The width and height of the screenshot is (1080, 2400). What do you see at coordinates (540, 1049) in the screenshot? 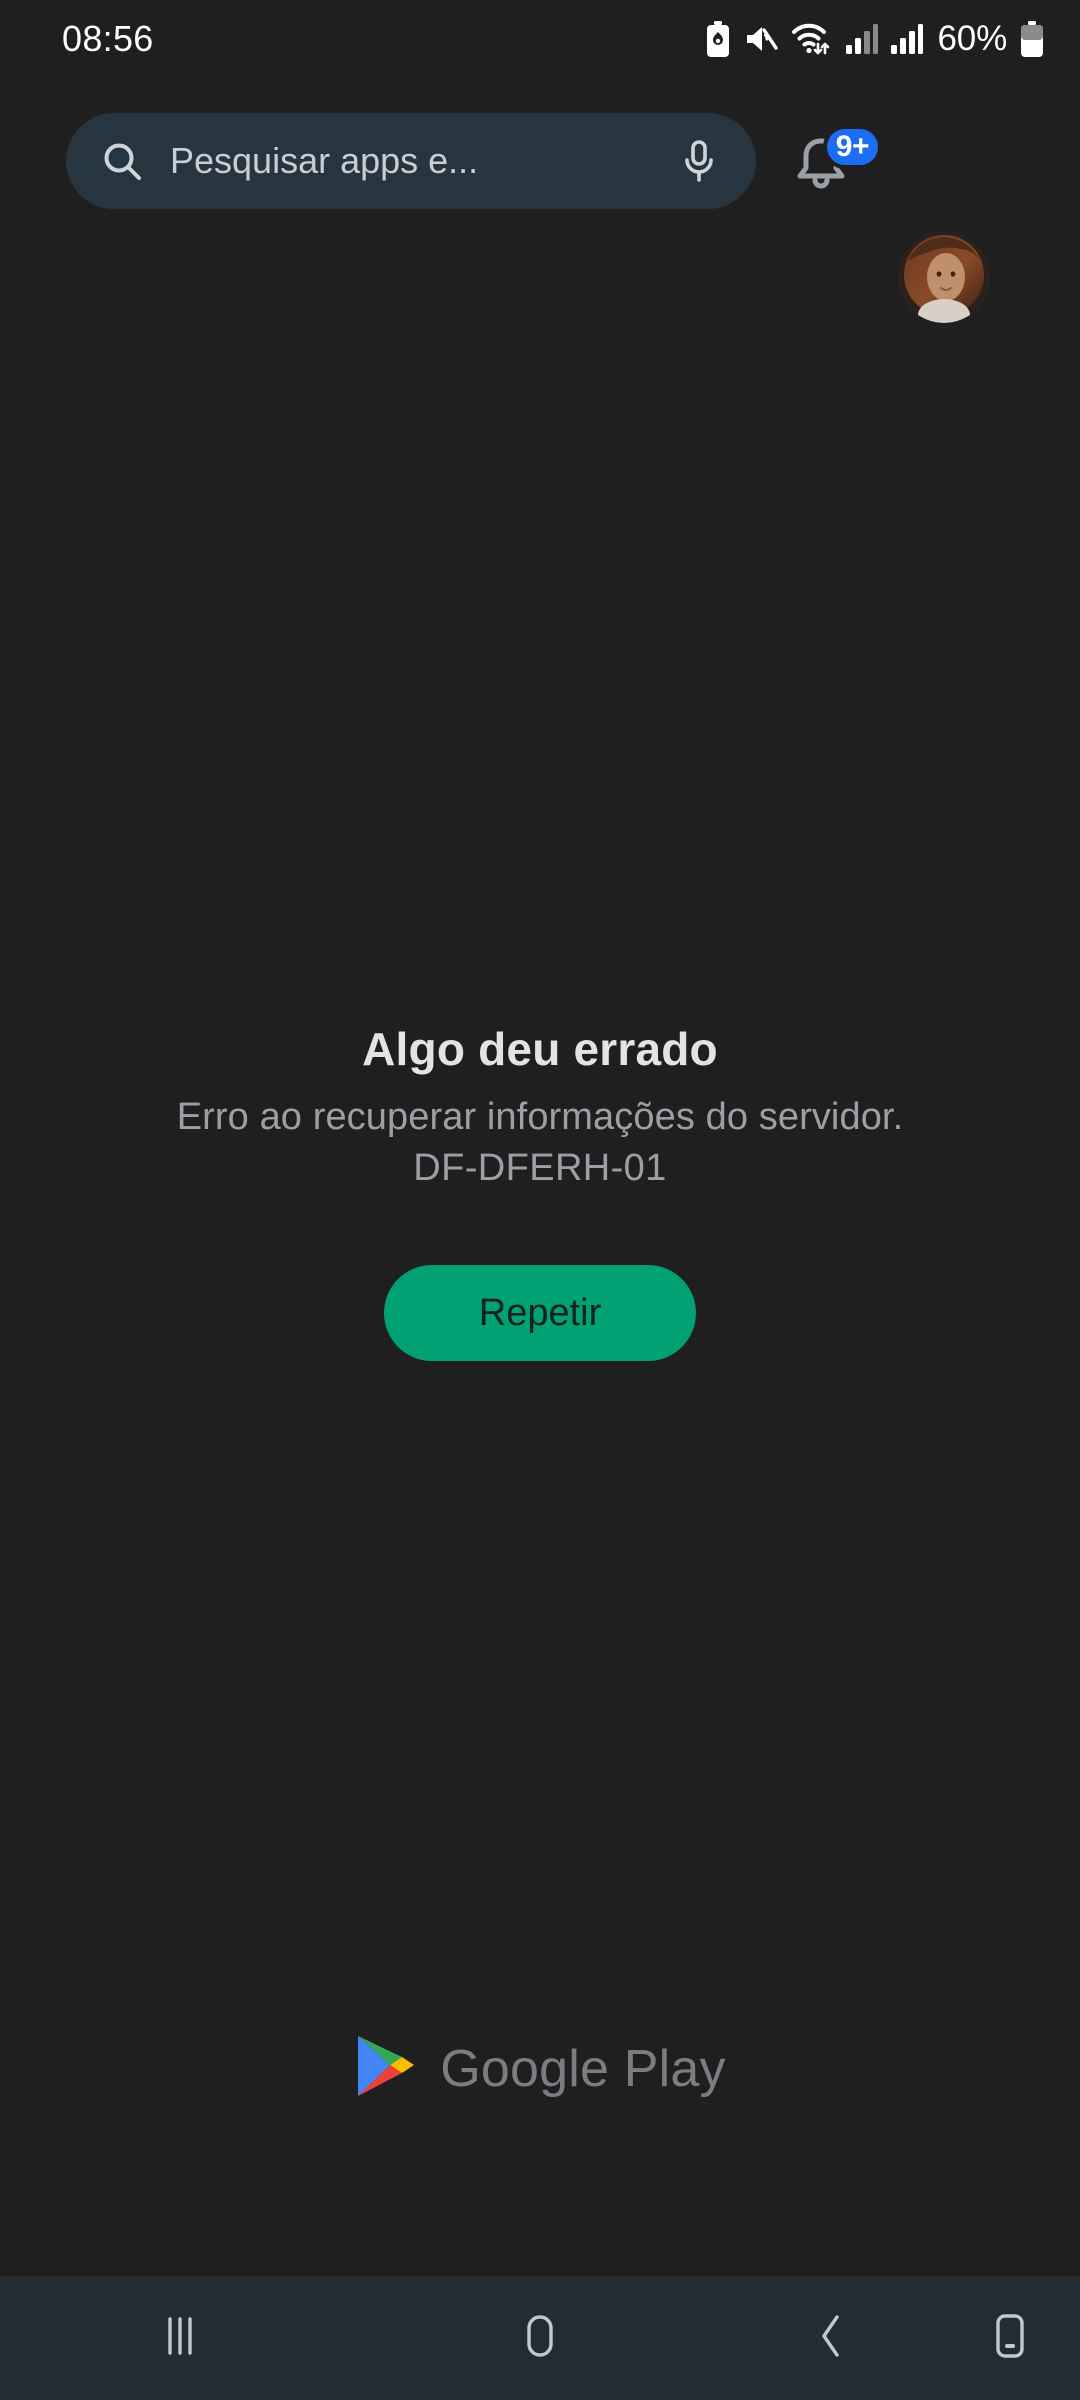
I see `error-title: Algo deu errado` at bounding box center [540, 1049].